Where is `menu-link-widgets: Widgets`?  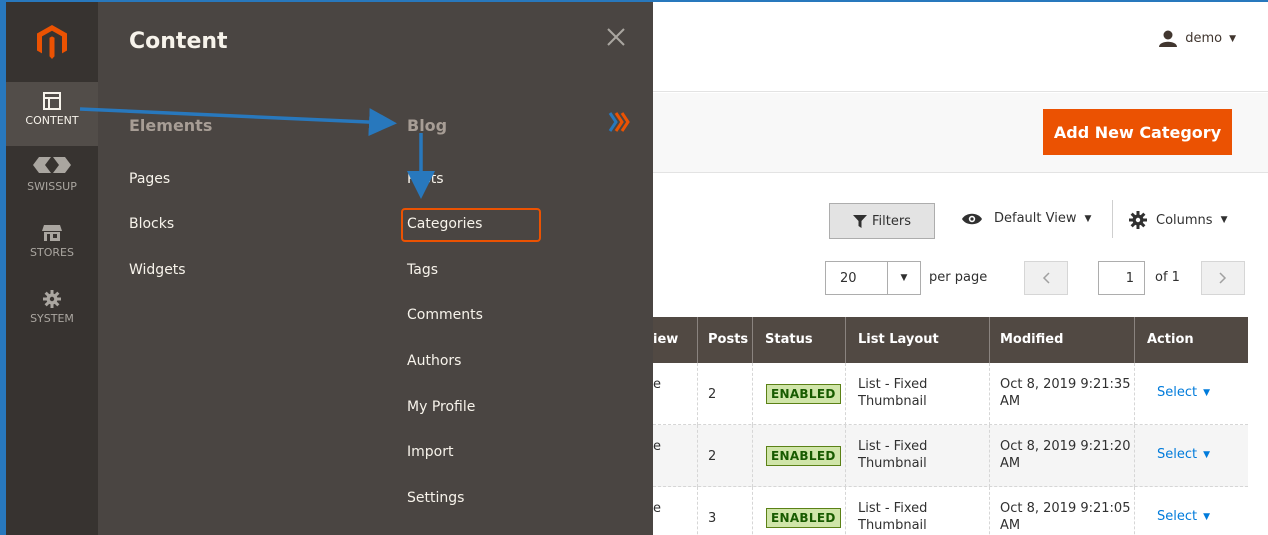 menu-link-widgets: Widgets is located at coordinates (157, 270).